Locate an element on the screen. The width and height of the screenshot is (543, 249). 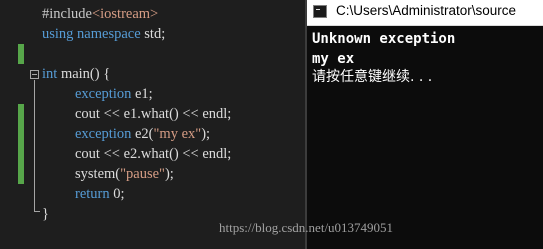
code-line: return 0; is located at coordinates (152, 194).